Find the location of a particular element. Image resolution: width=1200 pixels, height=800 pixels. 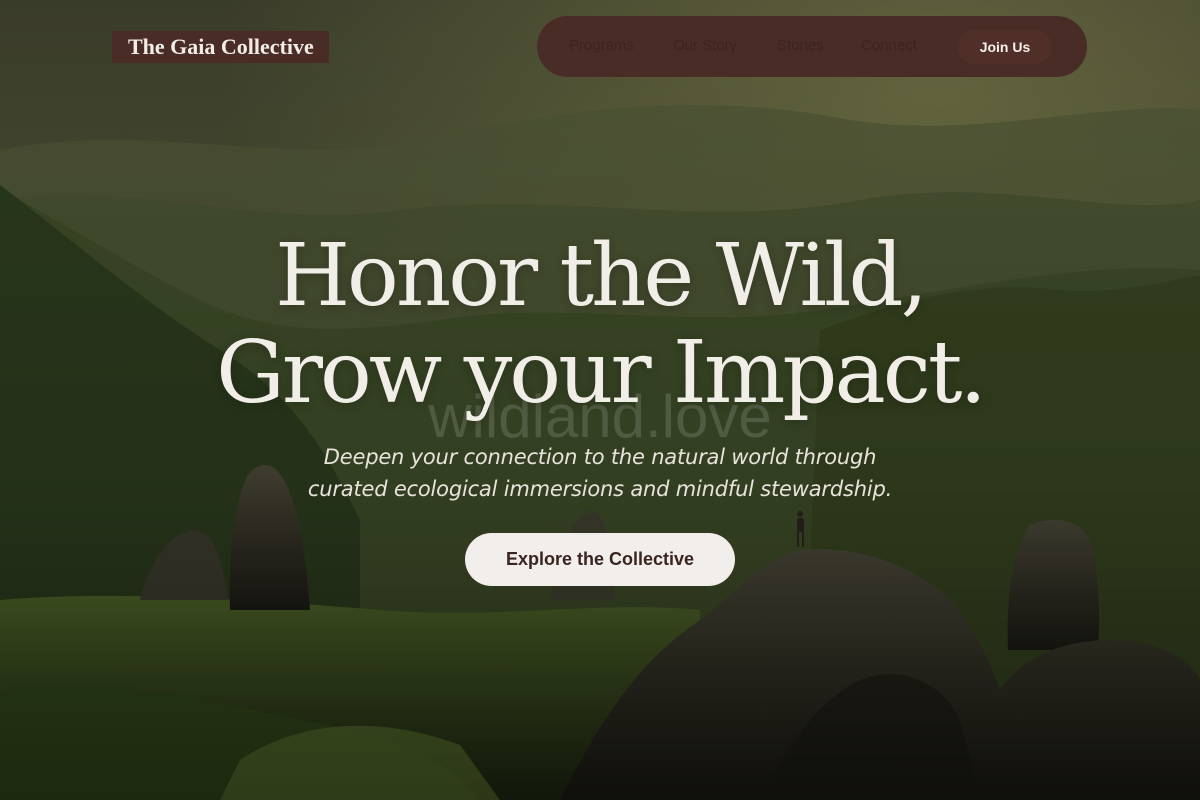

nav-item-stories: Stories is located at coordinates (800, 46).